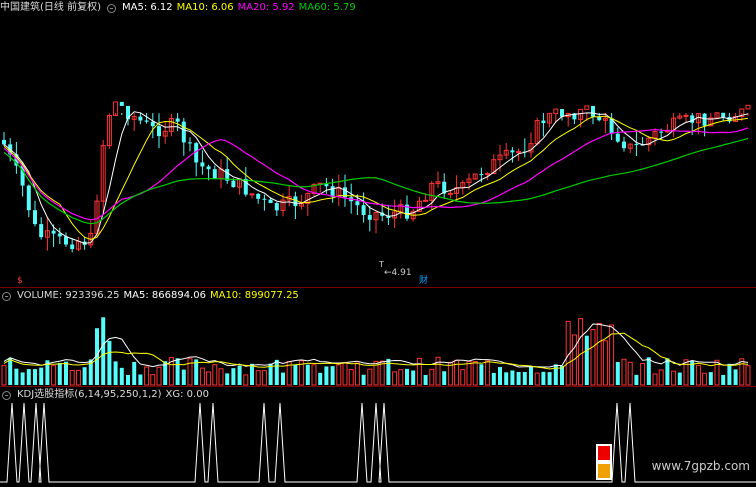 Image resolution: width=756 pixels, height=487 pixels. I want to click on volume-ma5-line, so click(376, 345).